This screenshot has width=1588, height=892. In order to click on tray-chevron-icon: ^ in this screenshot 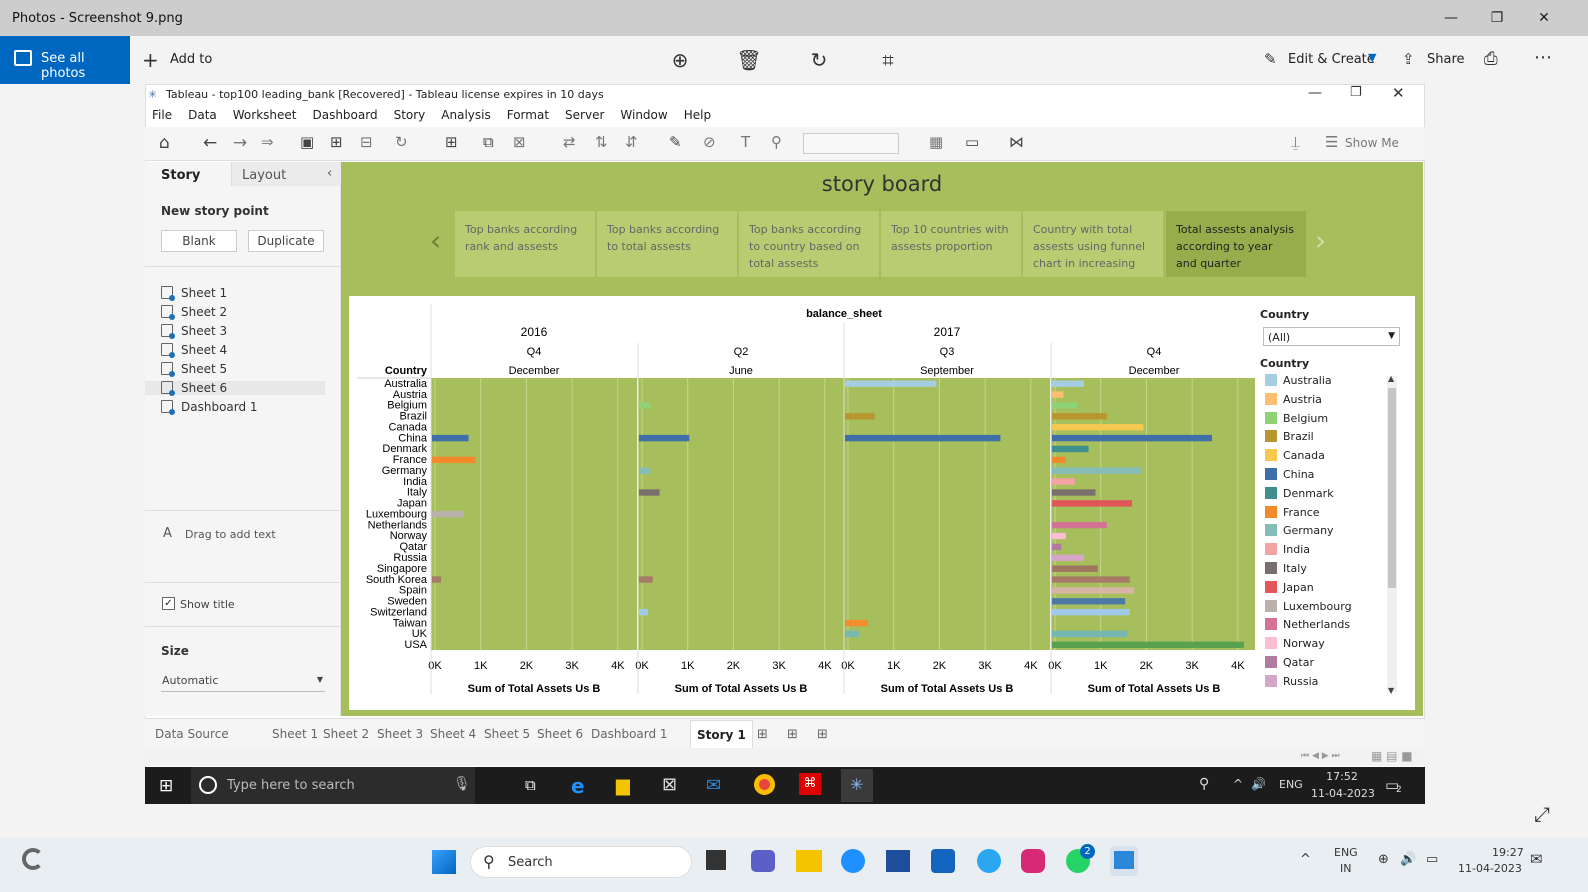, I will do `click(1238, 784)`.